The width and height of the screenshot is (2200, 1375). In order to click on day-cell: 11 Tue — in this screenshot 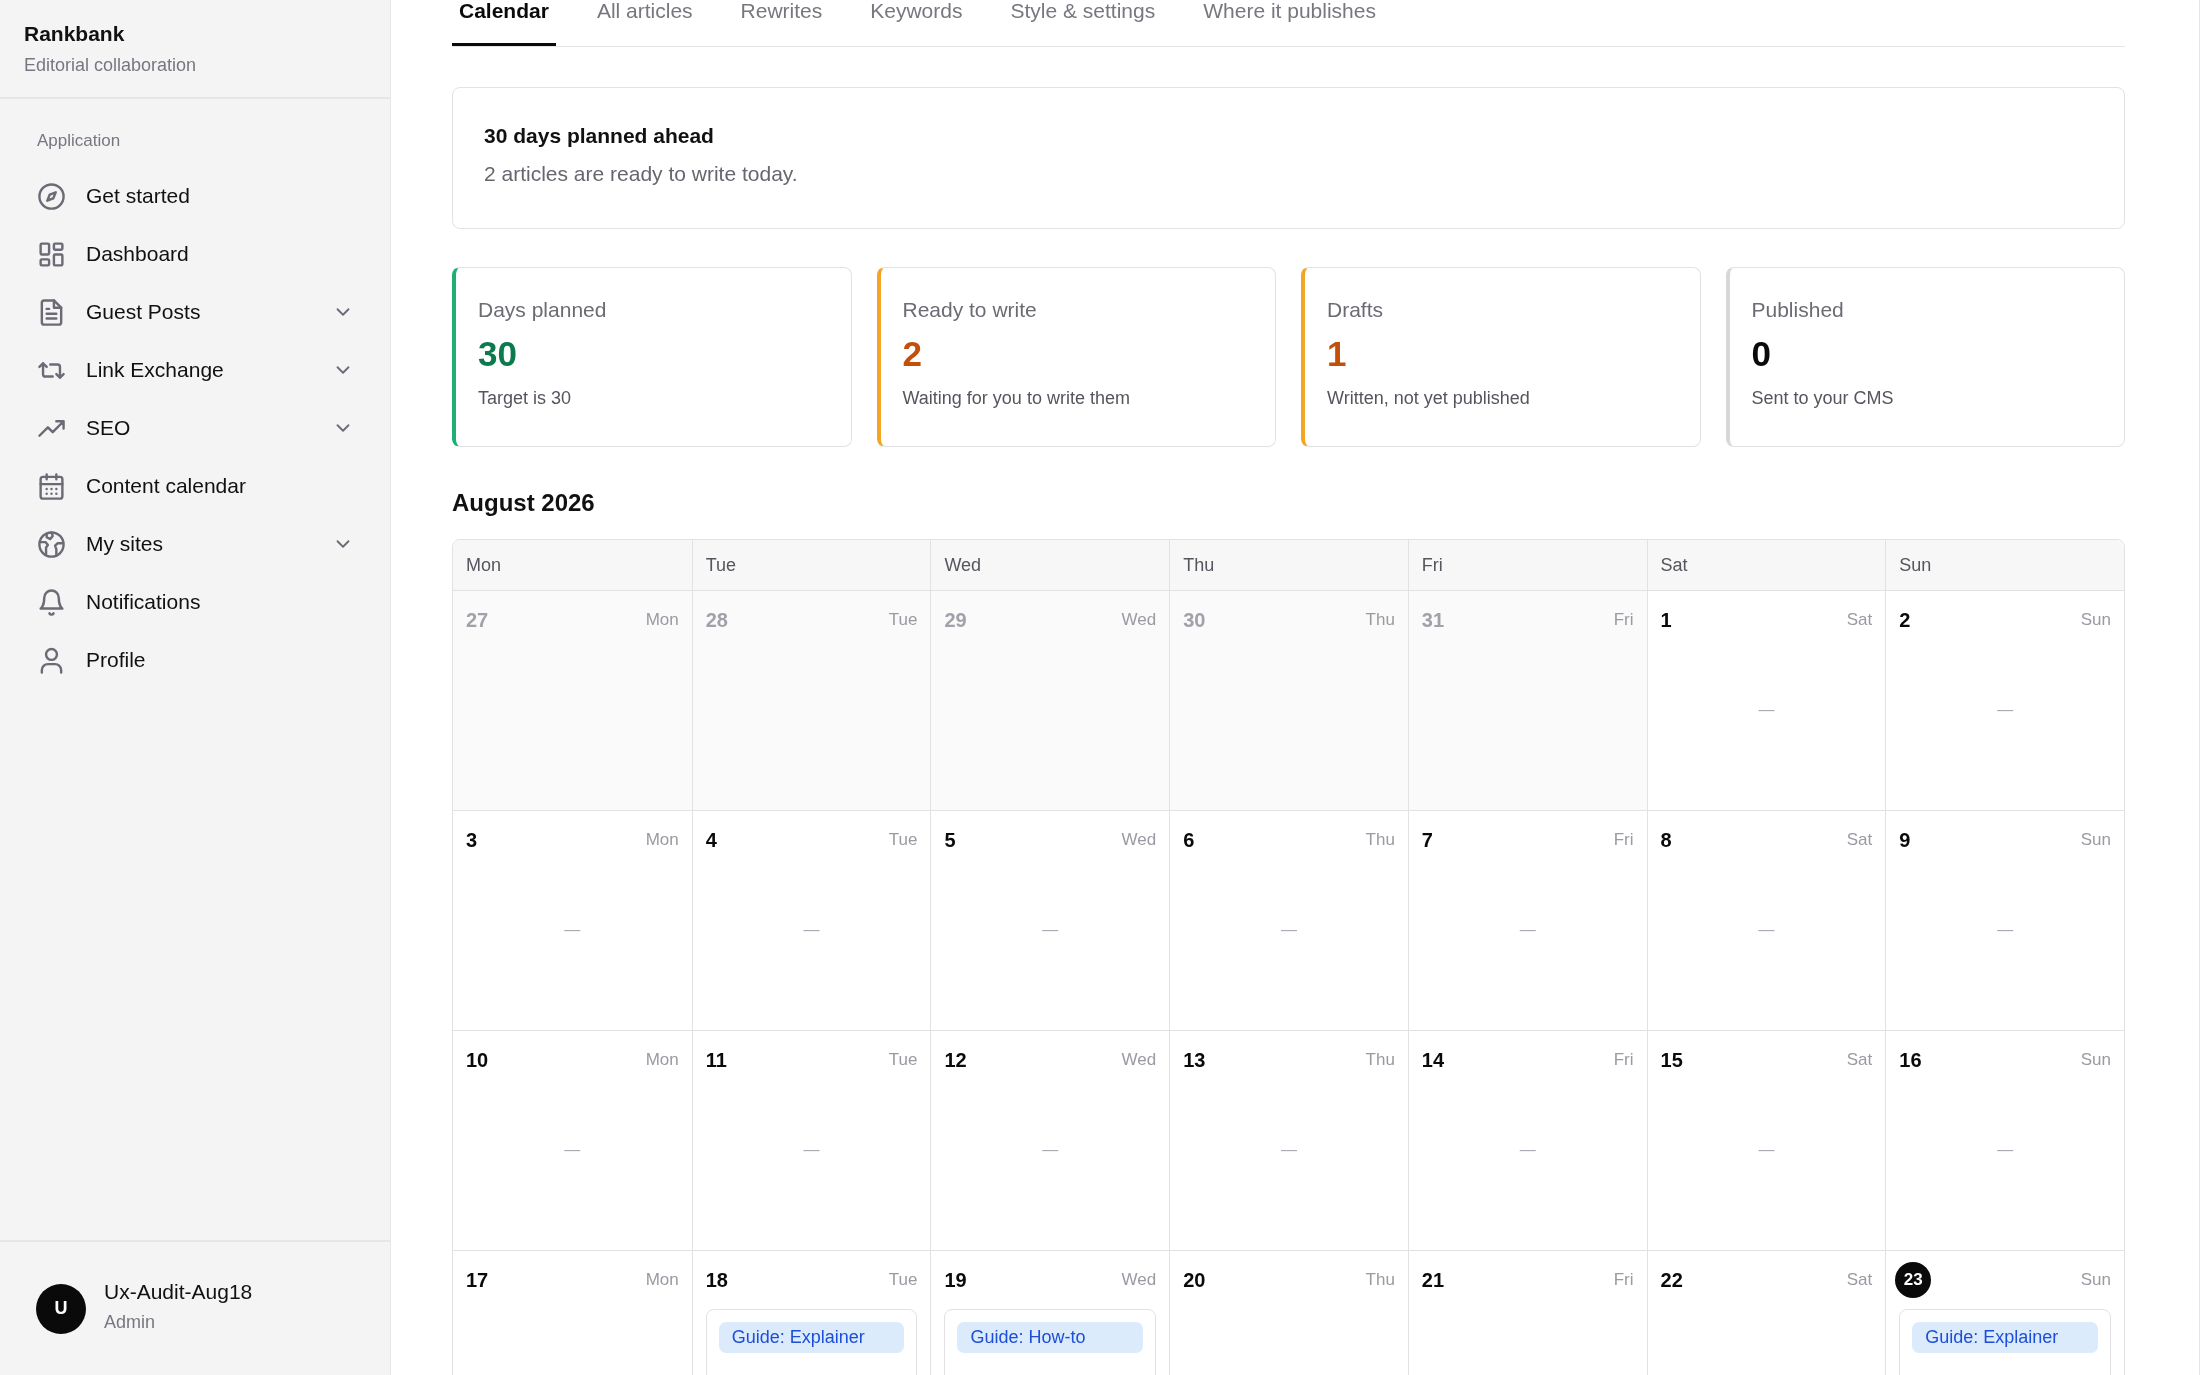, I will do `click(811, 1141)`.